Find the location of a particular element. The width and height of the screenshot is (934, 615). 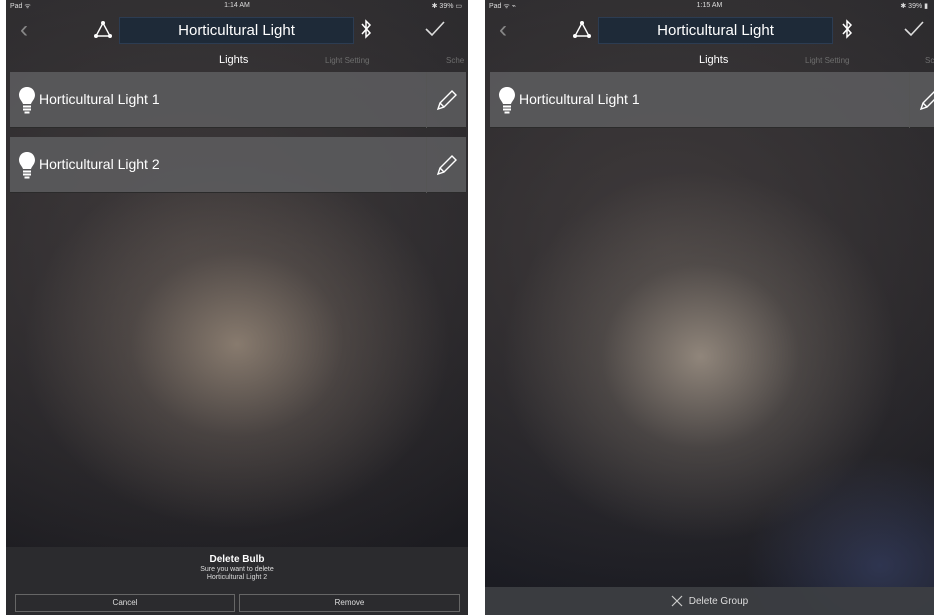

cancel-button: Cancel is located at coordinates (125, 603).